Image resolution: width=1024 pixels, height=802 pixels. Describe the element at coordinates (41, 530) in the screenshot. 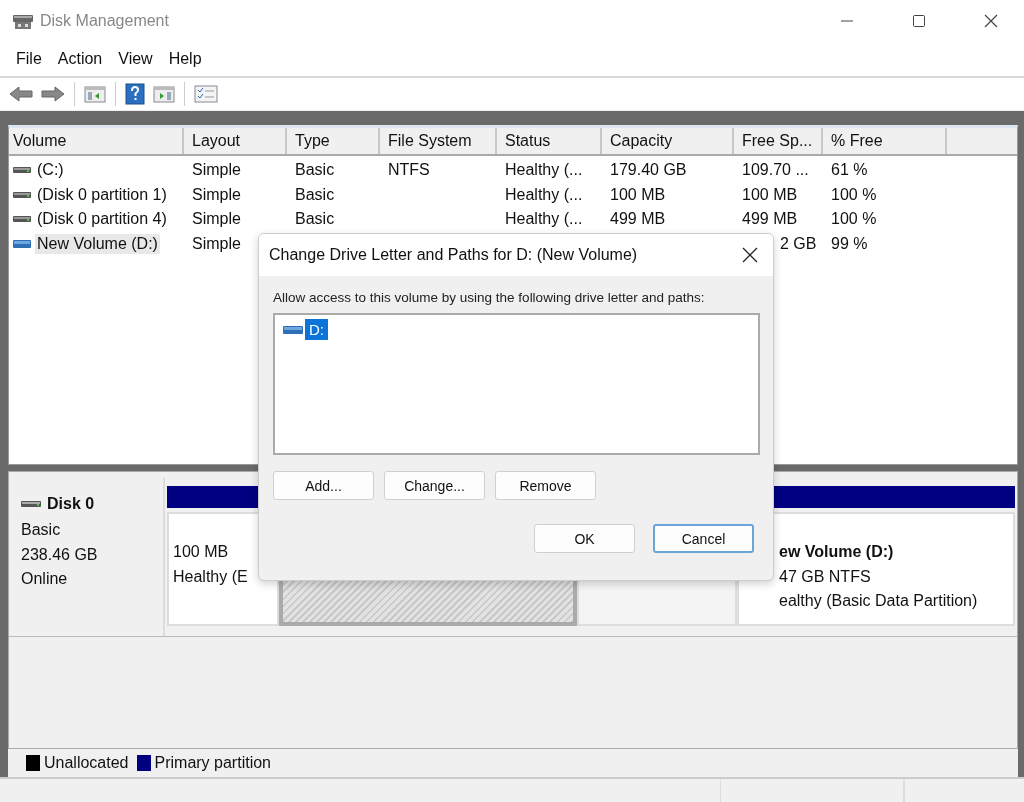

I see `disk-detail: Basic` at that location.